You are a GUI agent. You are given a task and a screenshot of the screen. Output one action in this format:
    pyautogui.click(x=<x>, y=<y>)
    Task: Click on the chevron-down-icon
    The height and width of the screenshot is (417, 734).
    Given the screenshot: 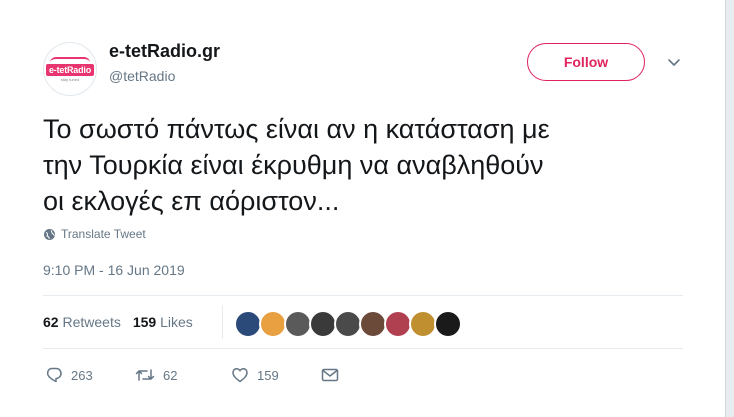 What is the action you would take?
    pyautogui.click(x=674, y=62)
    